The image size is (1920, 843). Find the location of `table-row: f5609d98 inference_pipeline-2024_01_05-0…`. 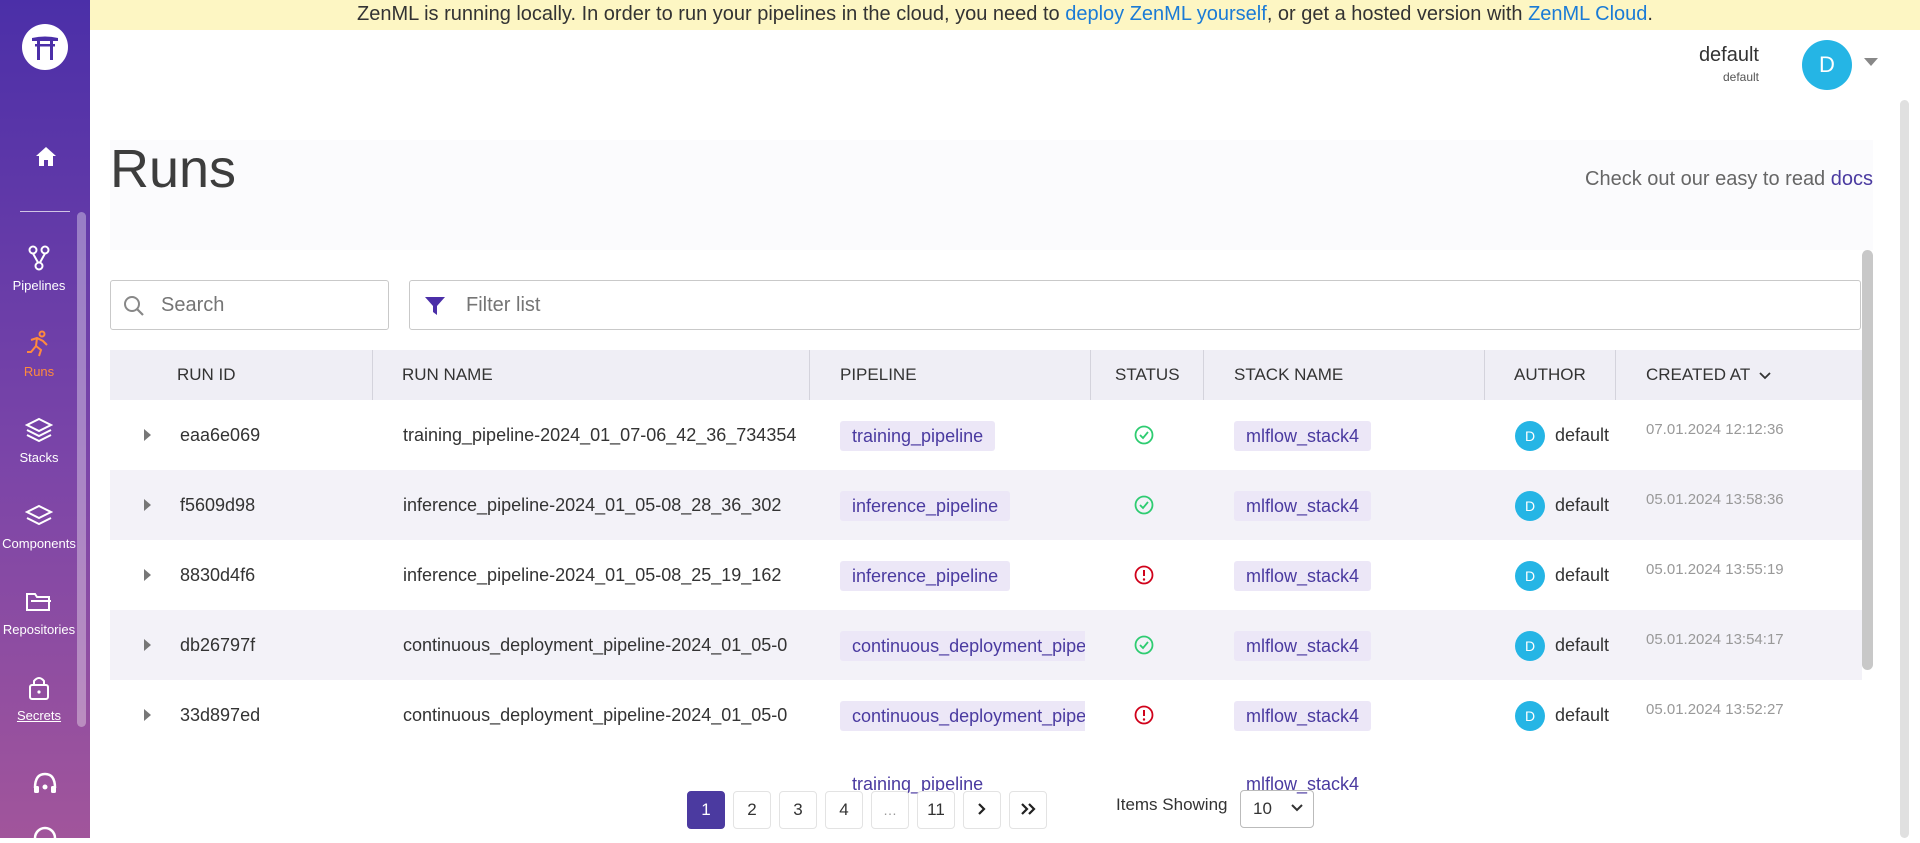

table-row: f5609d98 inference_pipeline-2024_01_05-0… is located at coordinates (986, 505).